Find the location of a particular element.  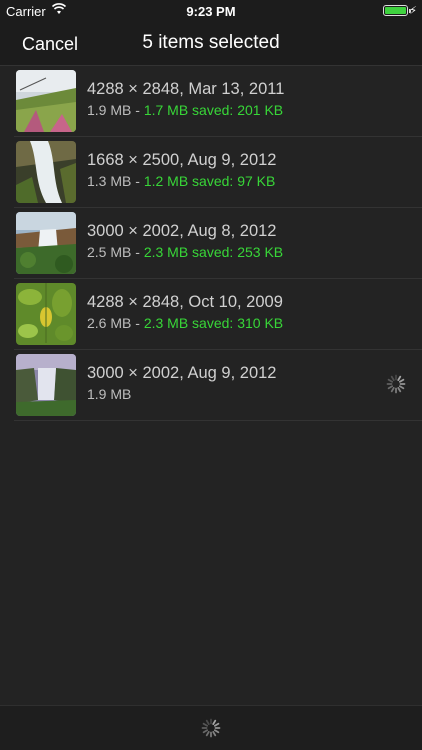

navigation-bar: Cancel 5 items selected is located at coordinates (211, 44).